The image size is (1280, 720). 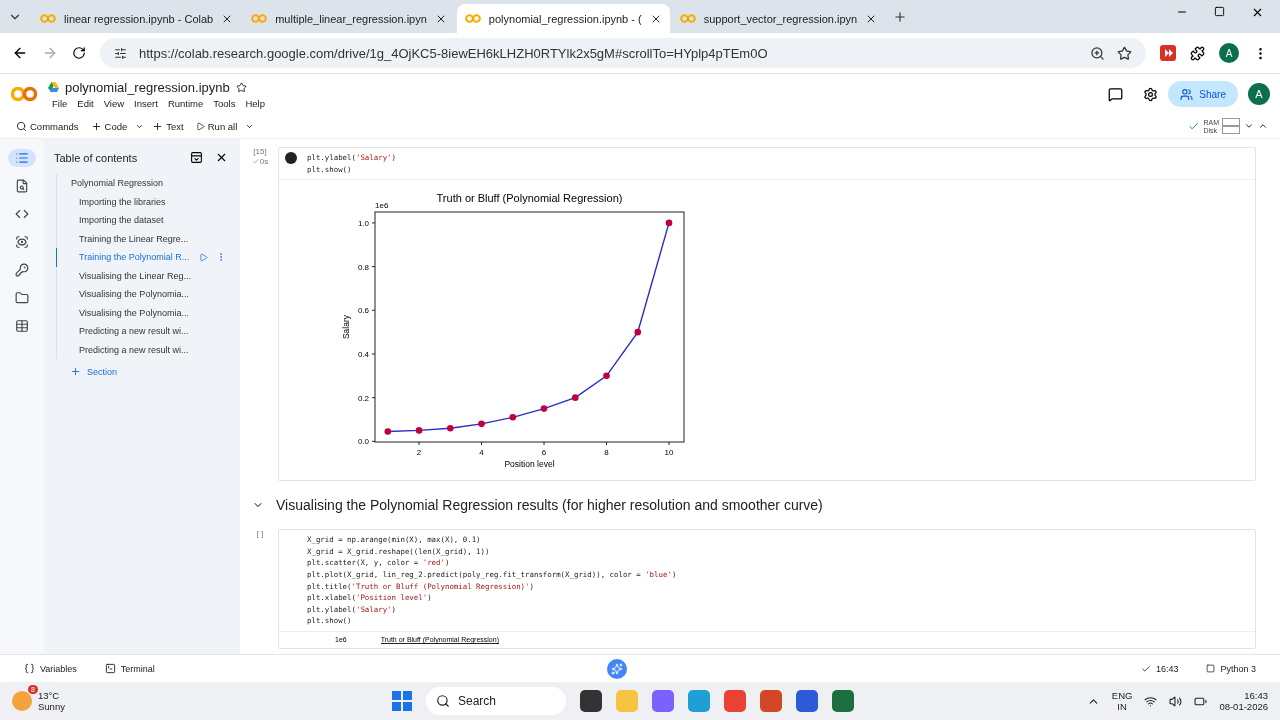 I want to click on toc-button, so click(x=22, y=158).